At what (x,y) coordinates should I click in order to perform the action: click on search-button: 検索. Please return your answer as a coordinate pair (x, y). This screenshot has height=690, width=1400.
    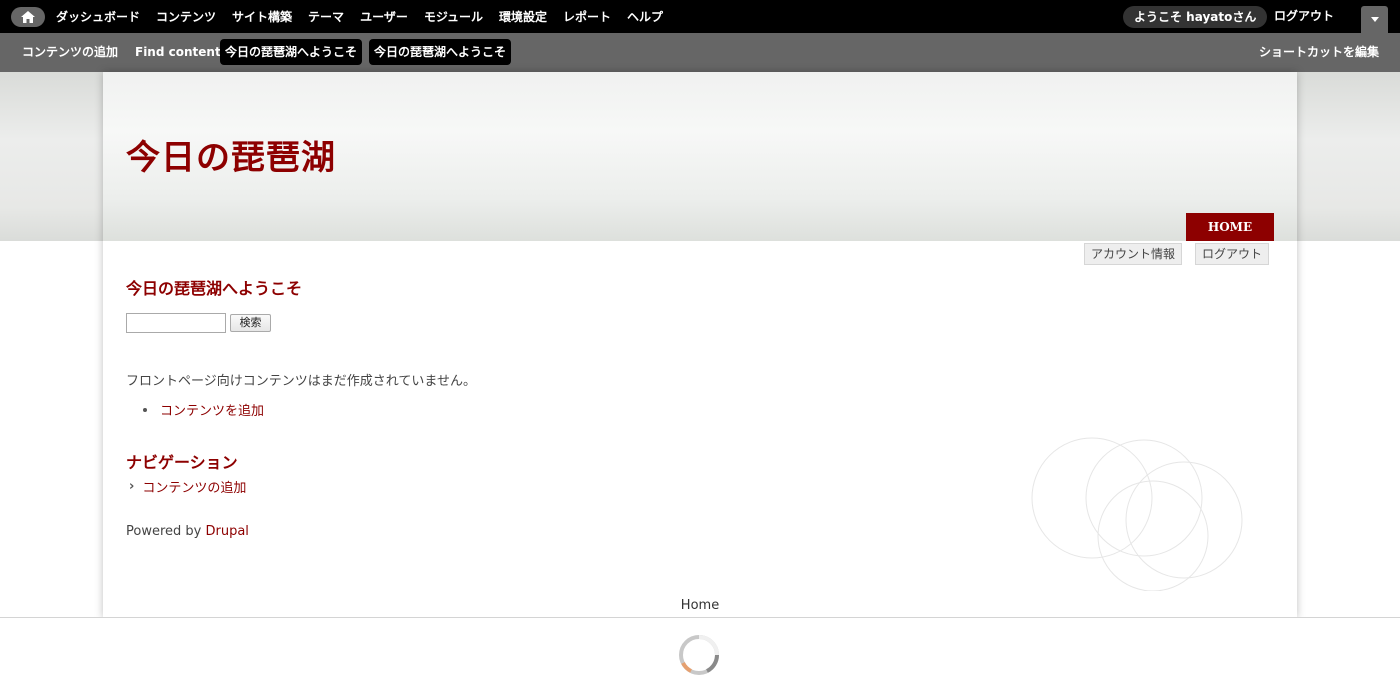
    Looking at the image, I should click on (250, 323).